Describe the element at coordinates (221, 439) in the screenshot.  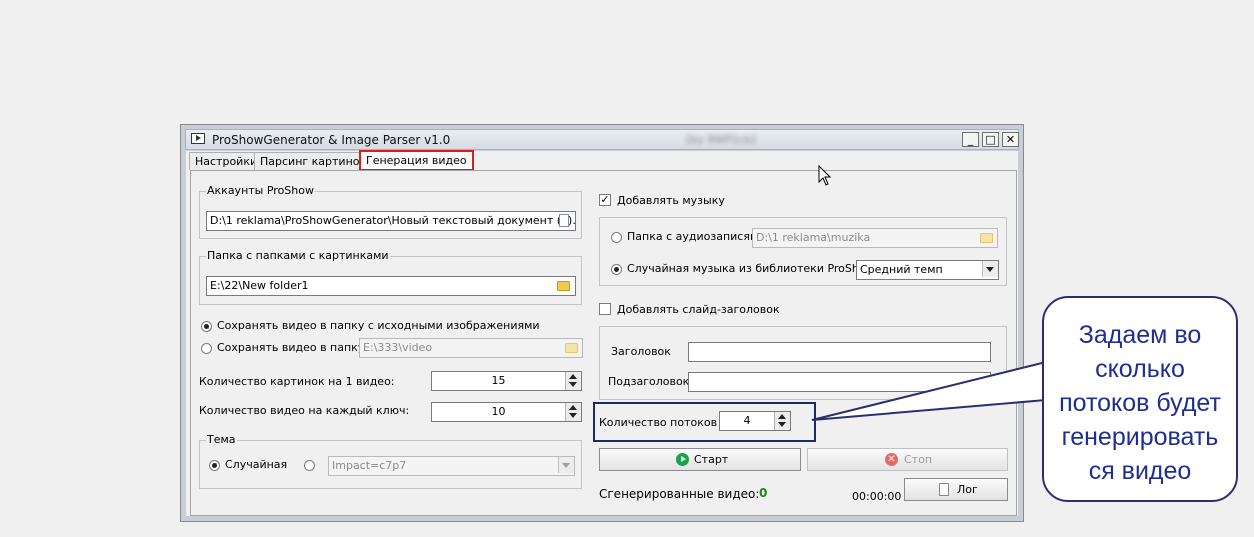
I see `theme-group-label: Тема` at that location.